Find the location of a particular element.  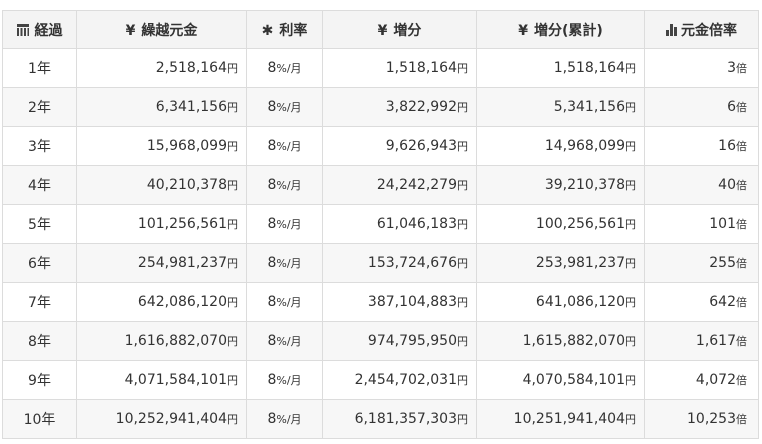

multiple-cell: 4,072倍 is located at coordinates (701, 380).